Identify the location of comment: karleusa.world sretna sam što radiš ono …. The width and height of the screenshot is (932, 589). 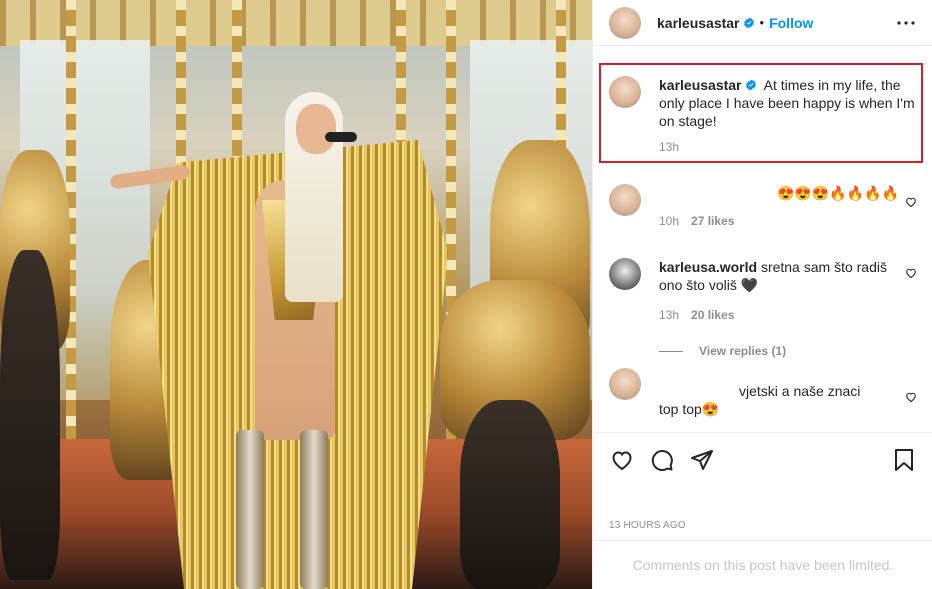
(763, 290).